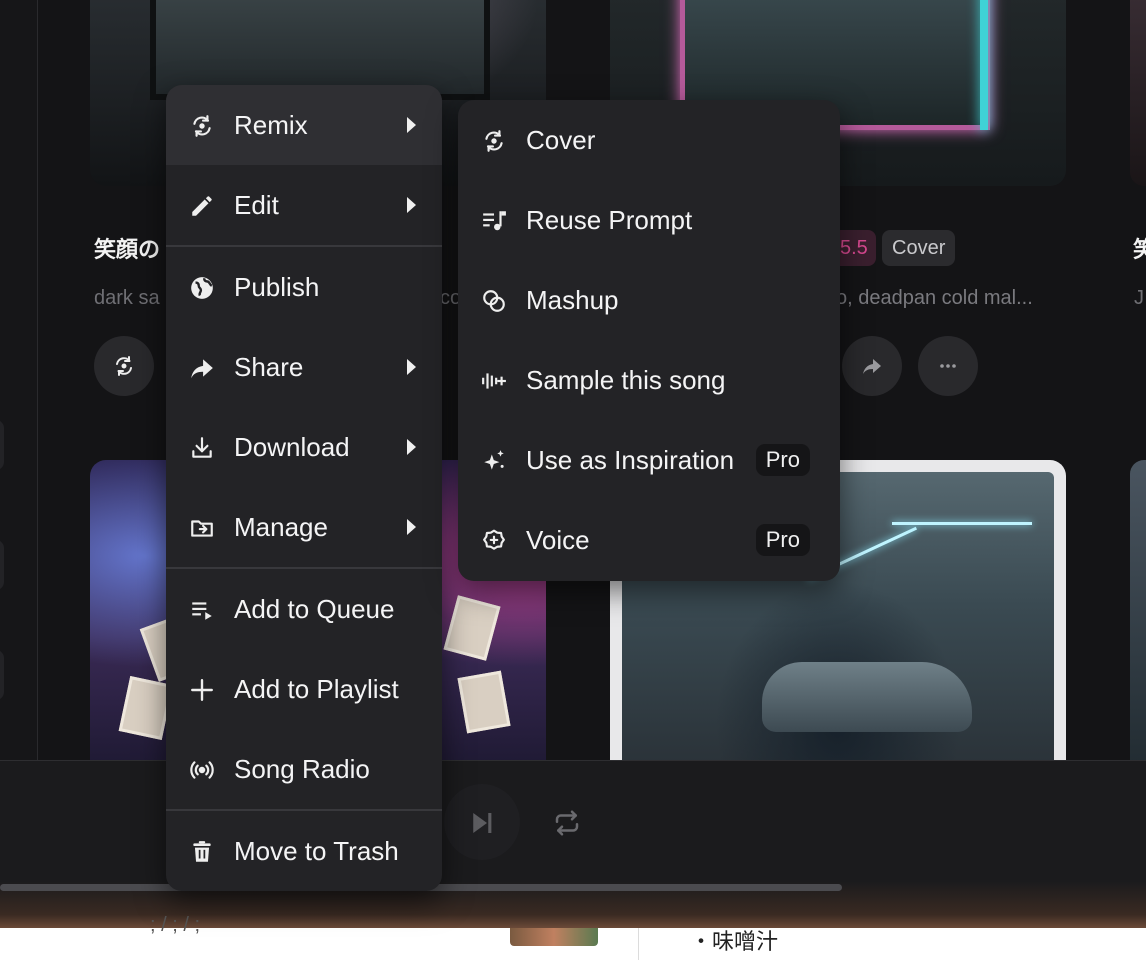 The width and height of the screenshot is (1146, 960). I want to click on menu-item-share: Share, so click(304, 367).